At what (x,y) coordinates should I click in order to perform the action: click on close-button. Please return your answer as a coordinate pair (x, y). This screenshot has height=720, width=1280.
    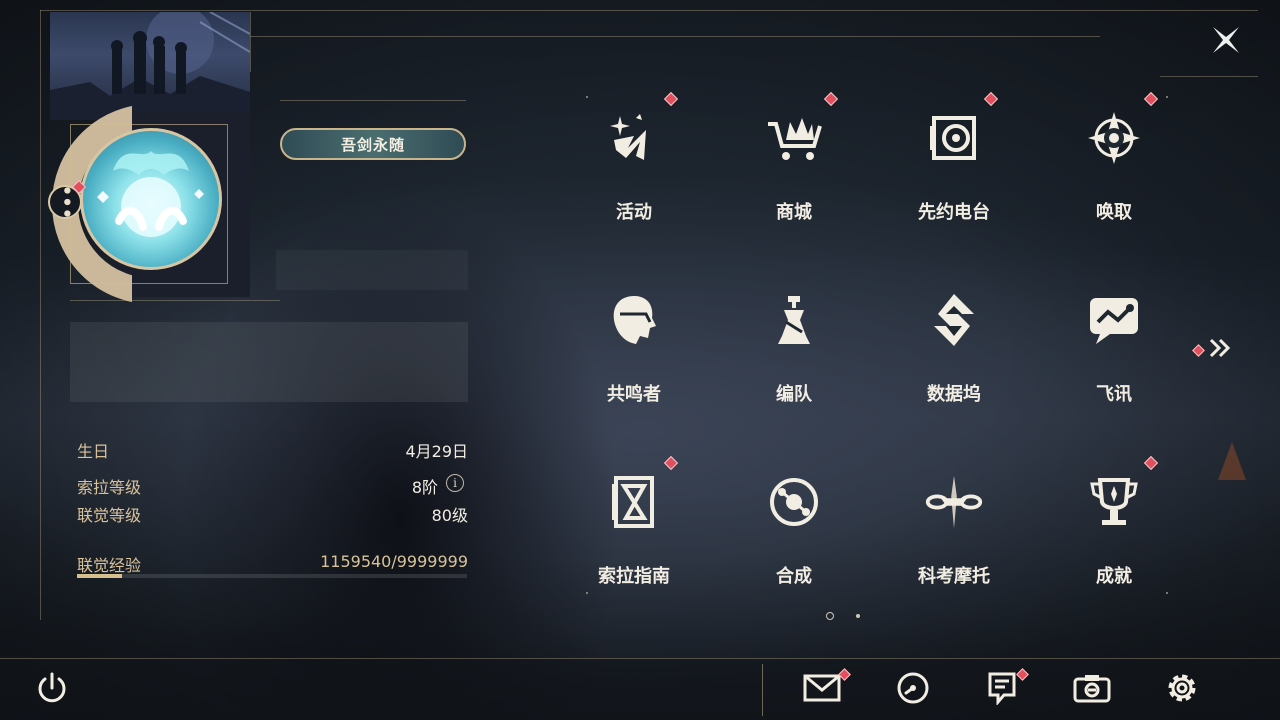
    Looking at the image, I should click on (1226, 42).